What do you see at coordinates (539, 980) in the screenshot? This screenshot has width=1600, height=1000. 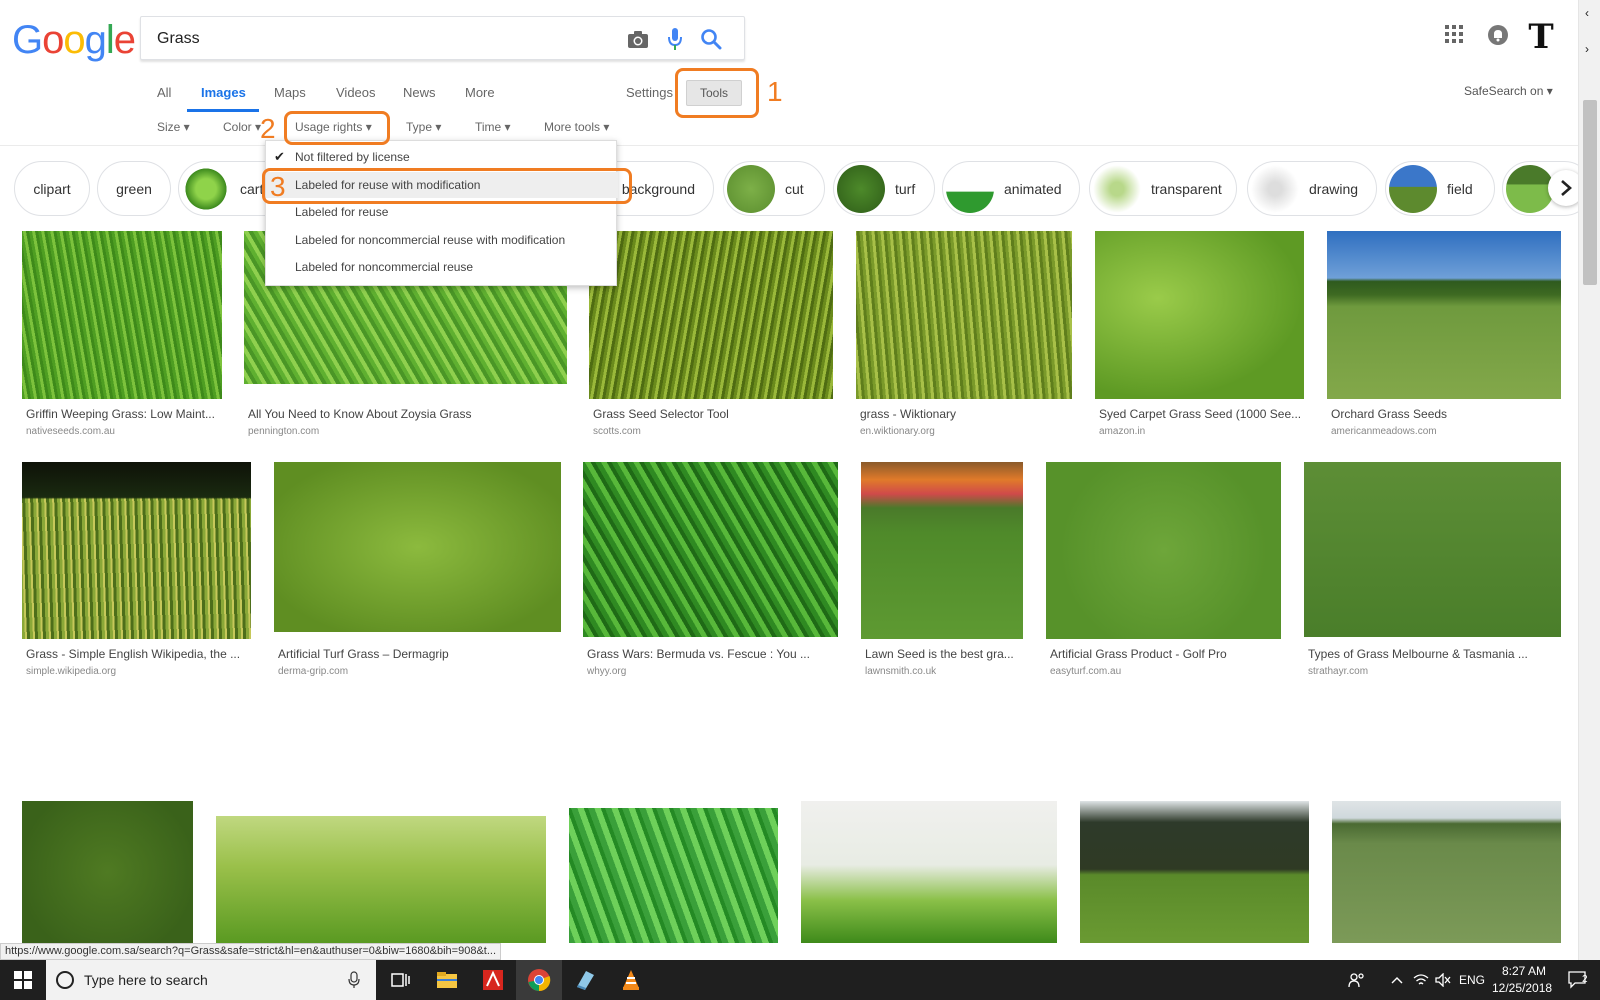 I see `chrome-icon` at bounding box center [539, 980].